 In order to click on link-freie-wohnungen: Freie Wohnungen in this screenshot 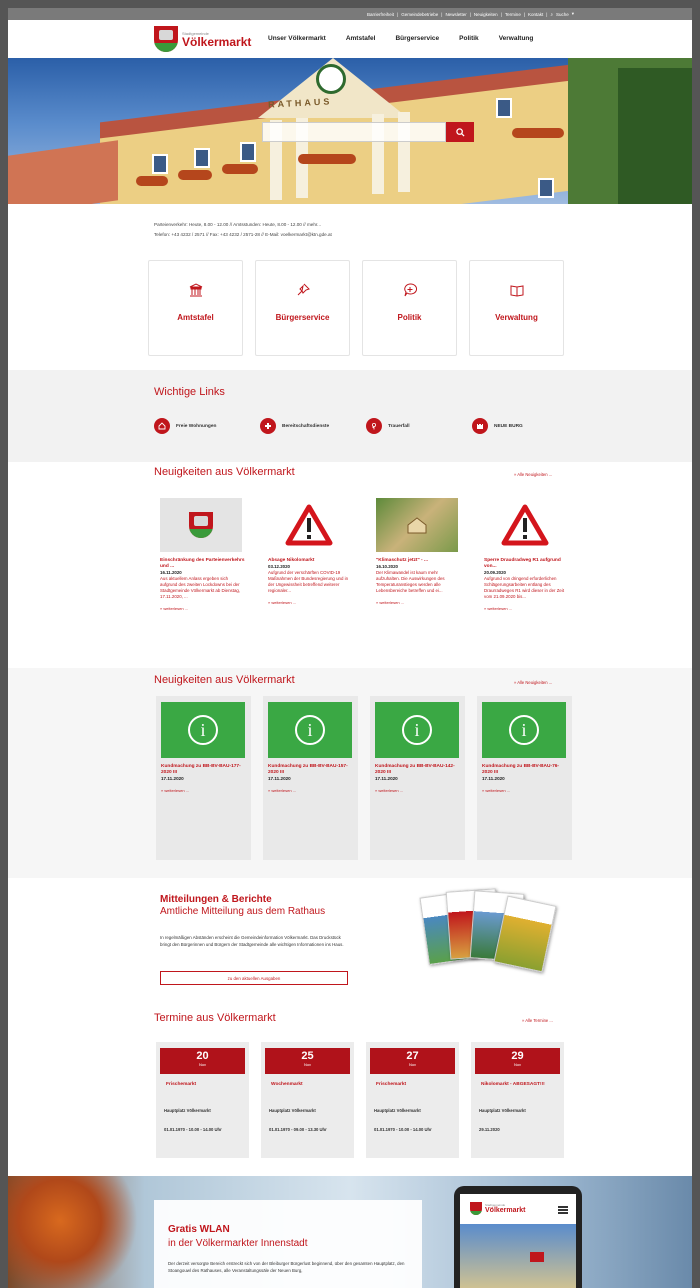, I will do `click(207, 426)`.